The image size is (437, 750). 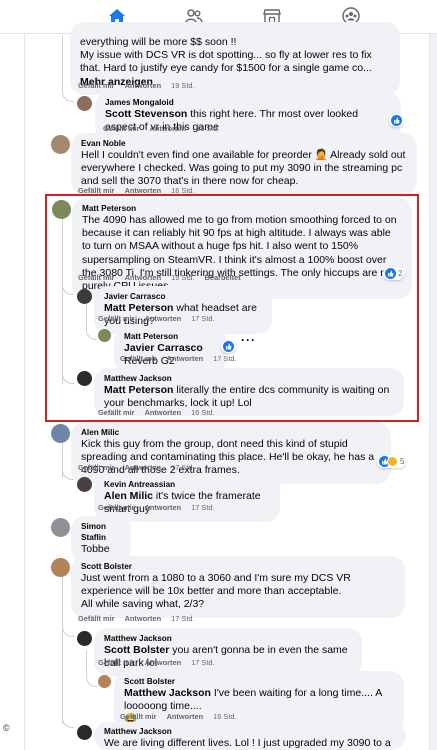 I want to click on mention-link: Javier Carrasco, so click(x=163, y=348).